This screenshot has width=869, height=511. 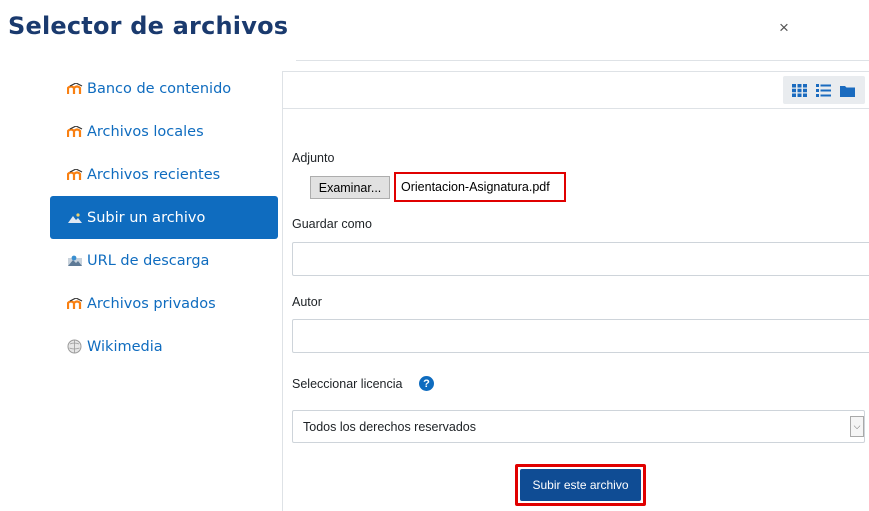 I want to click on sidebar-item-archivos-privados: Archivos privados, so click(x=164, y=303).